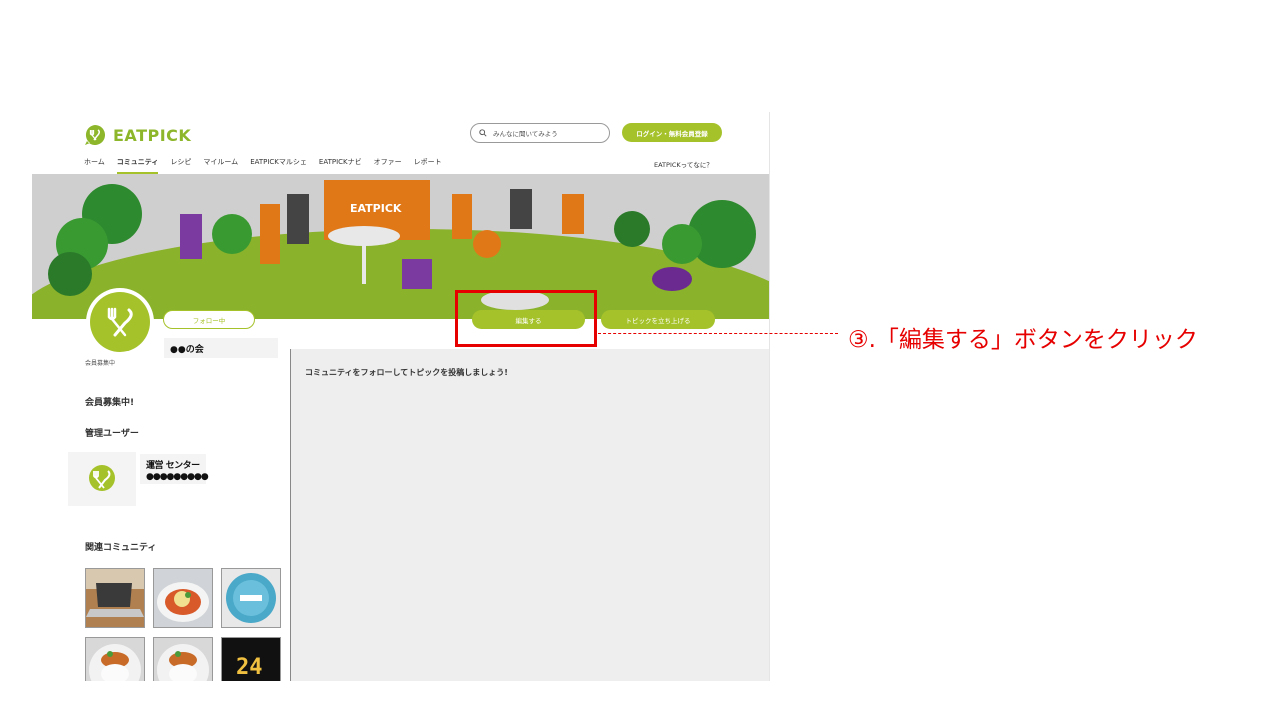  Describe the element at coordinates (142, 479) in the screenshot. I see `admin-user-card: 運営 センター ●●●●●●●●●` at that location.